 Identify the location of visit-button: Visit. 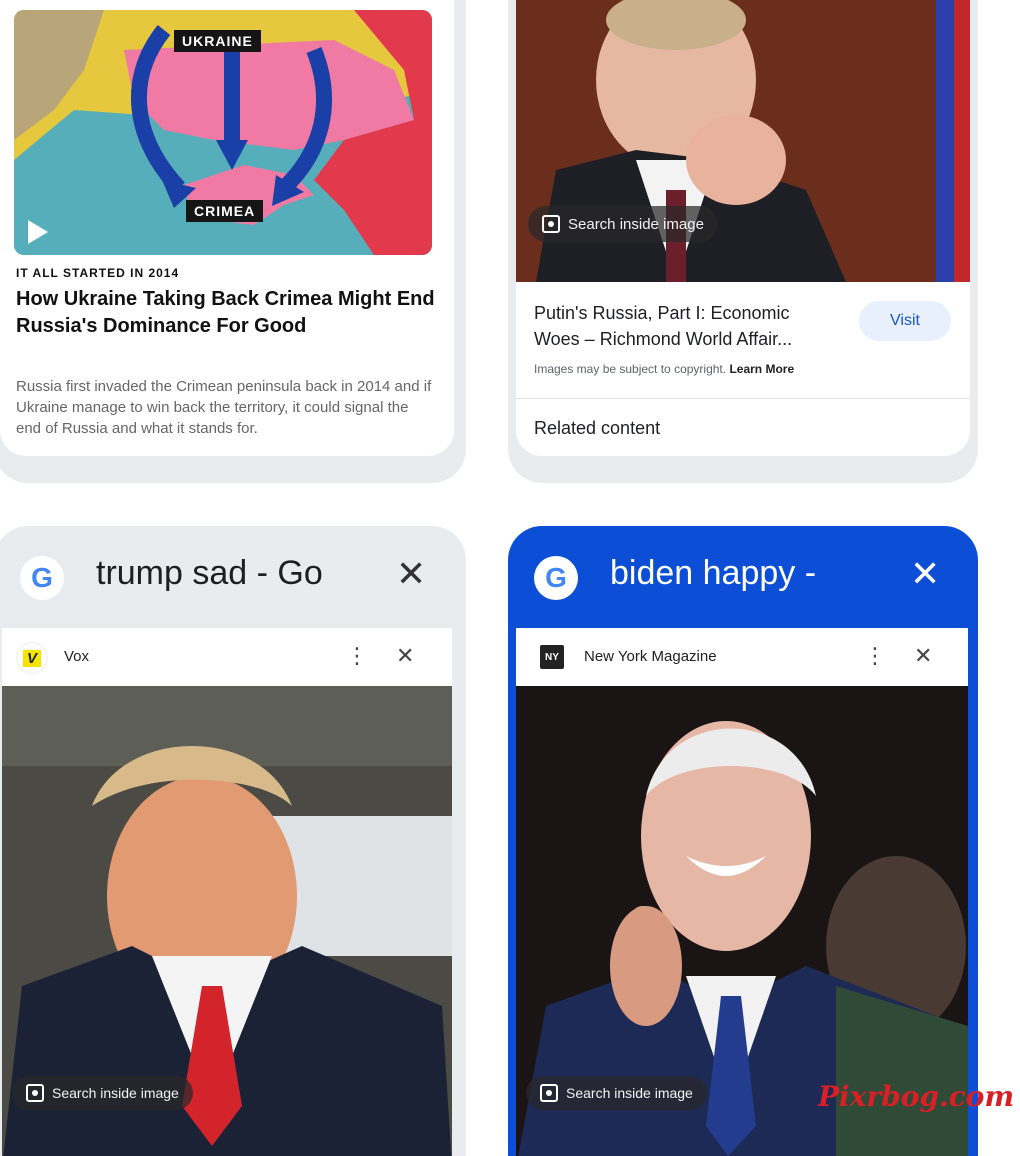
(905, 321).